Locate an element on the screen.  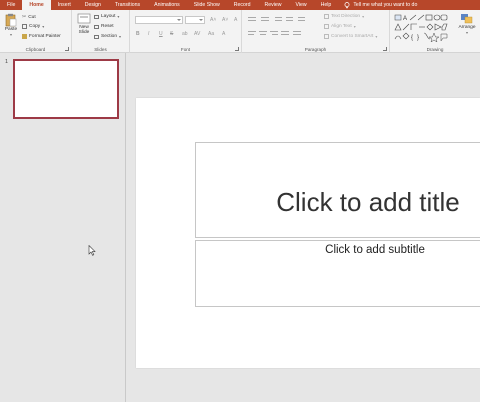
layout-button: Layout ▾ is located at coordinates (106, 16).